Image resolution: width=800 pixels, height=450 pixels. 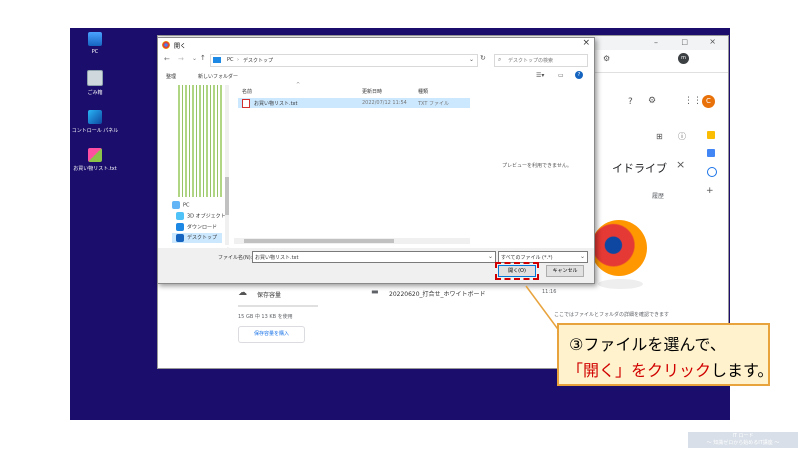 I want to click on new-folder-button: 新しいフォルダー, so click(x=218, y=76).